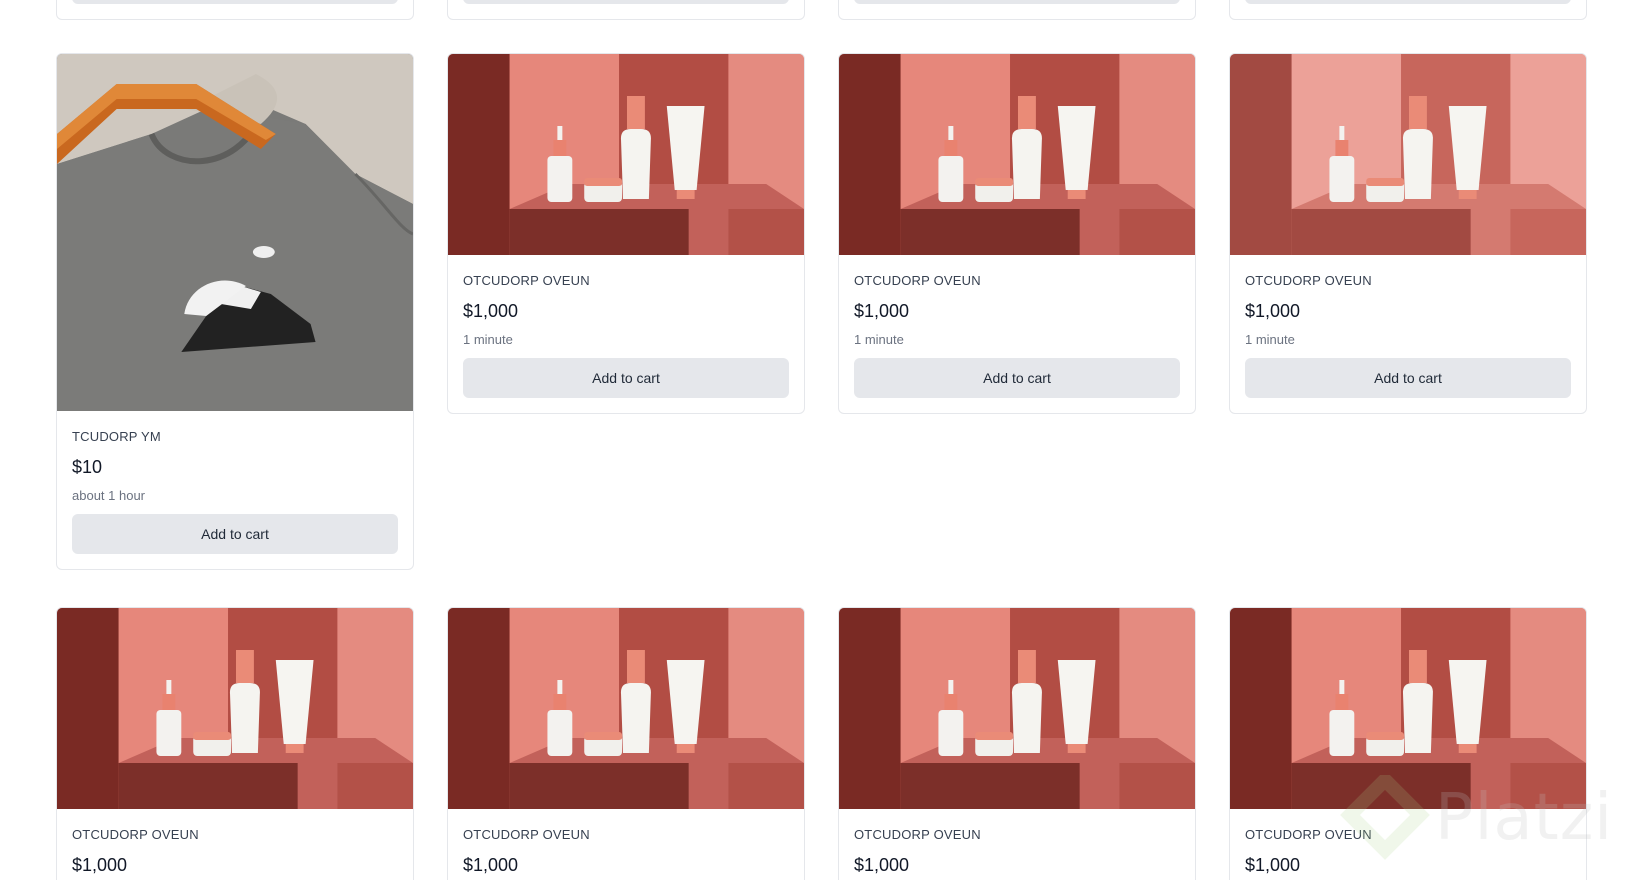 This screenshot has width=1638, height=880. What do you see at coordinates (87, 467) in the screenshot?
I see `product-price: $10` at bounding box center [87, 467].